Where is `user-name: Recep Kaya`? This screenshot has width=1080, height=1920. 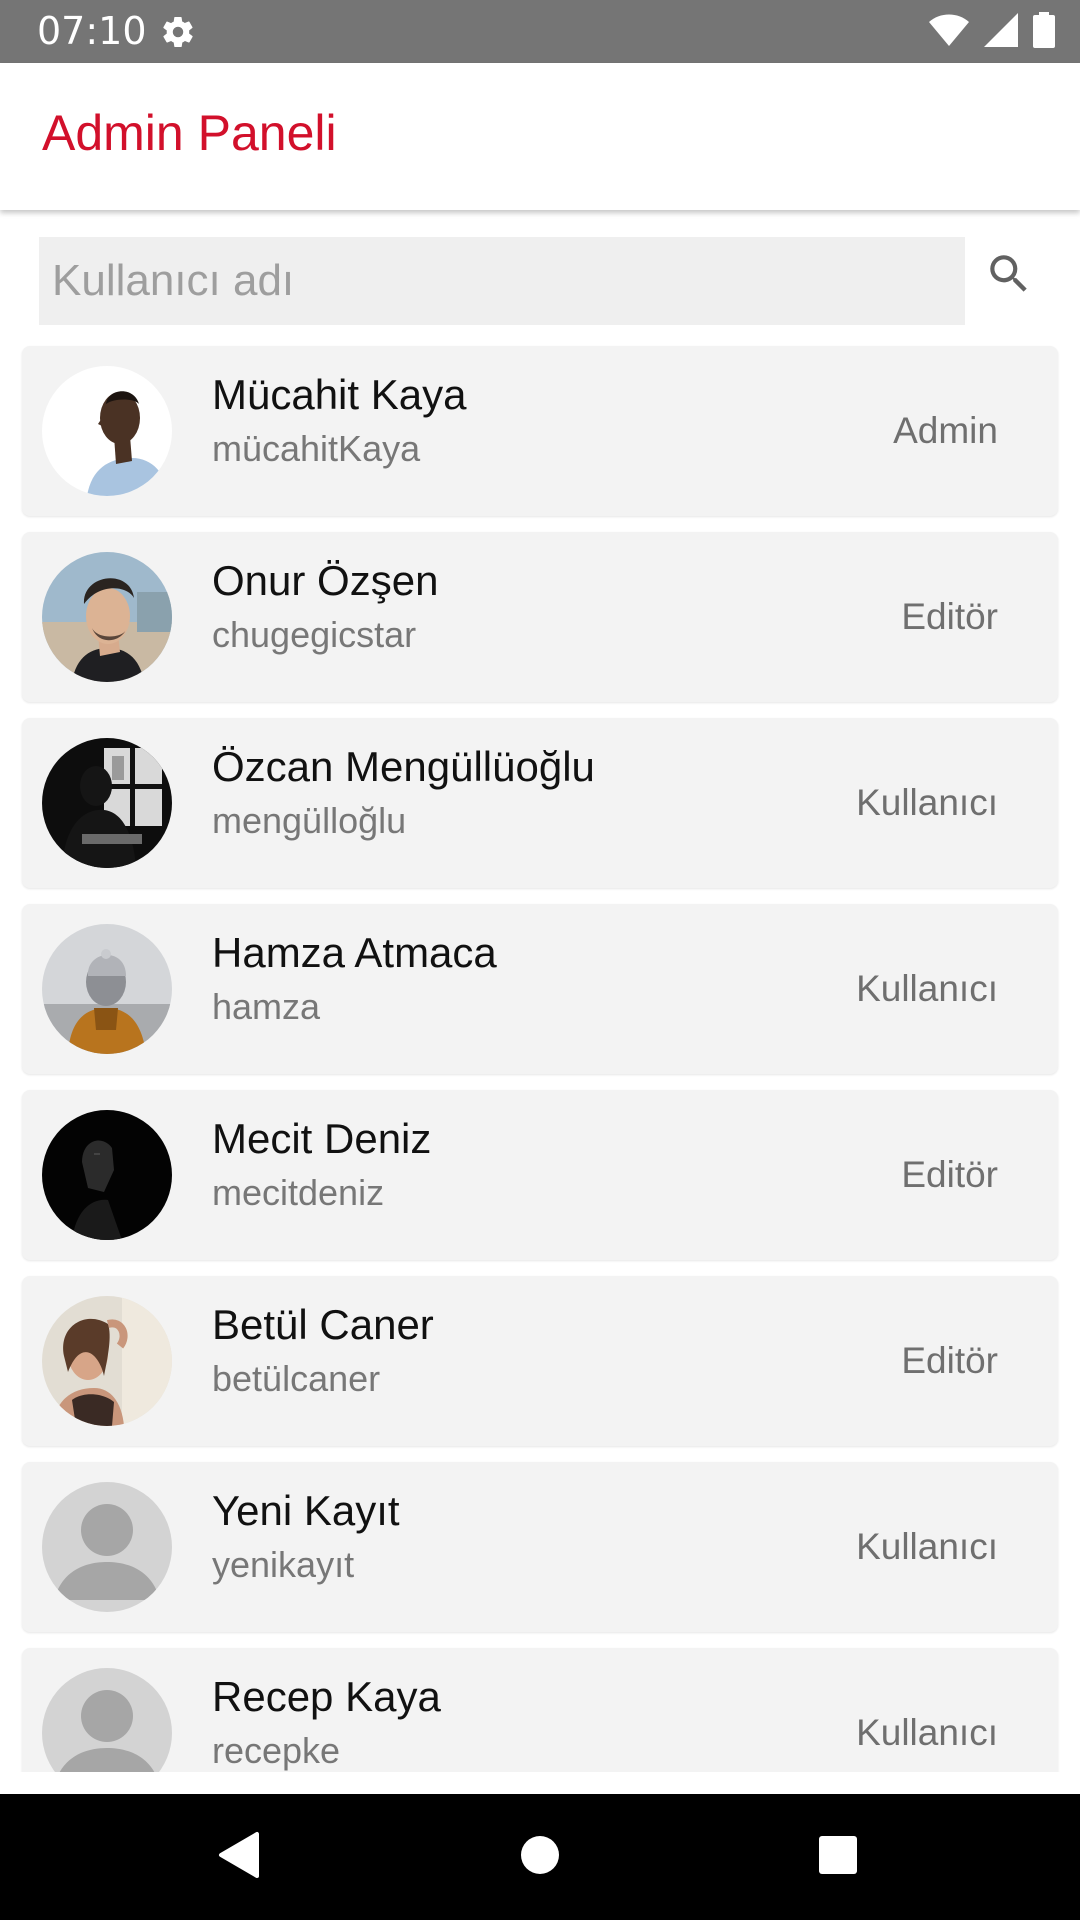 user-name: Recep Kaya is located at coordinates (326, 1696).